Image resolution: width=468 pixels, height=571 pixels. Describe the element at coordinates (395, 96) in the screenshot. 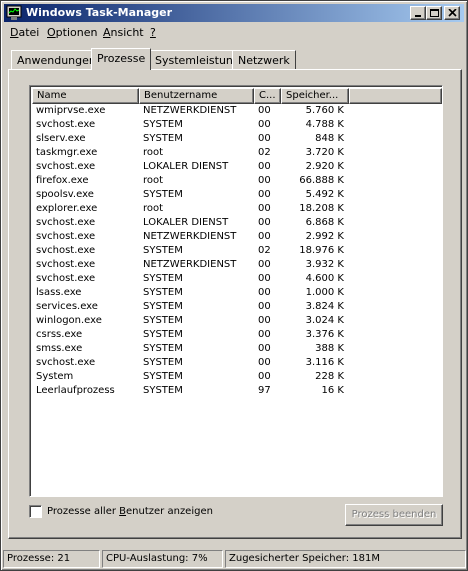

I see `column-header-filler` at that location.